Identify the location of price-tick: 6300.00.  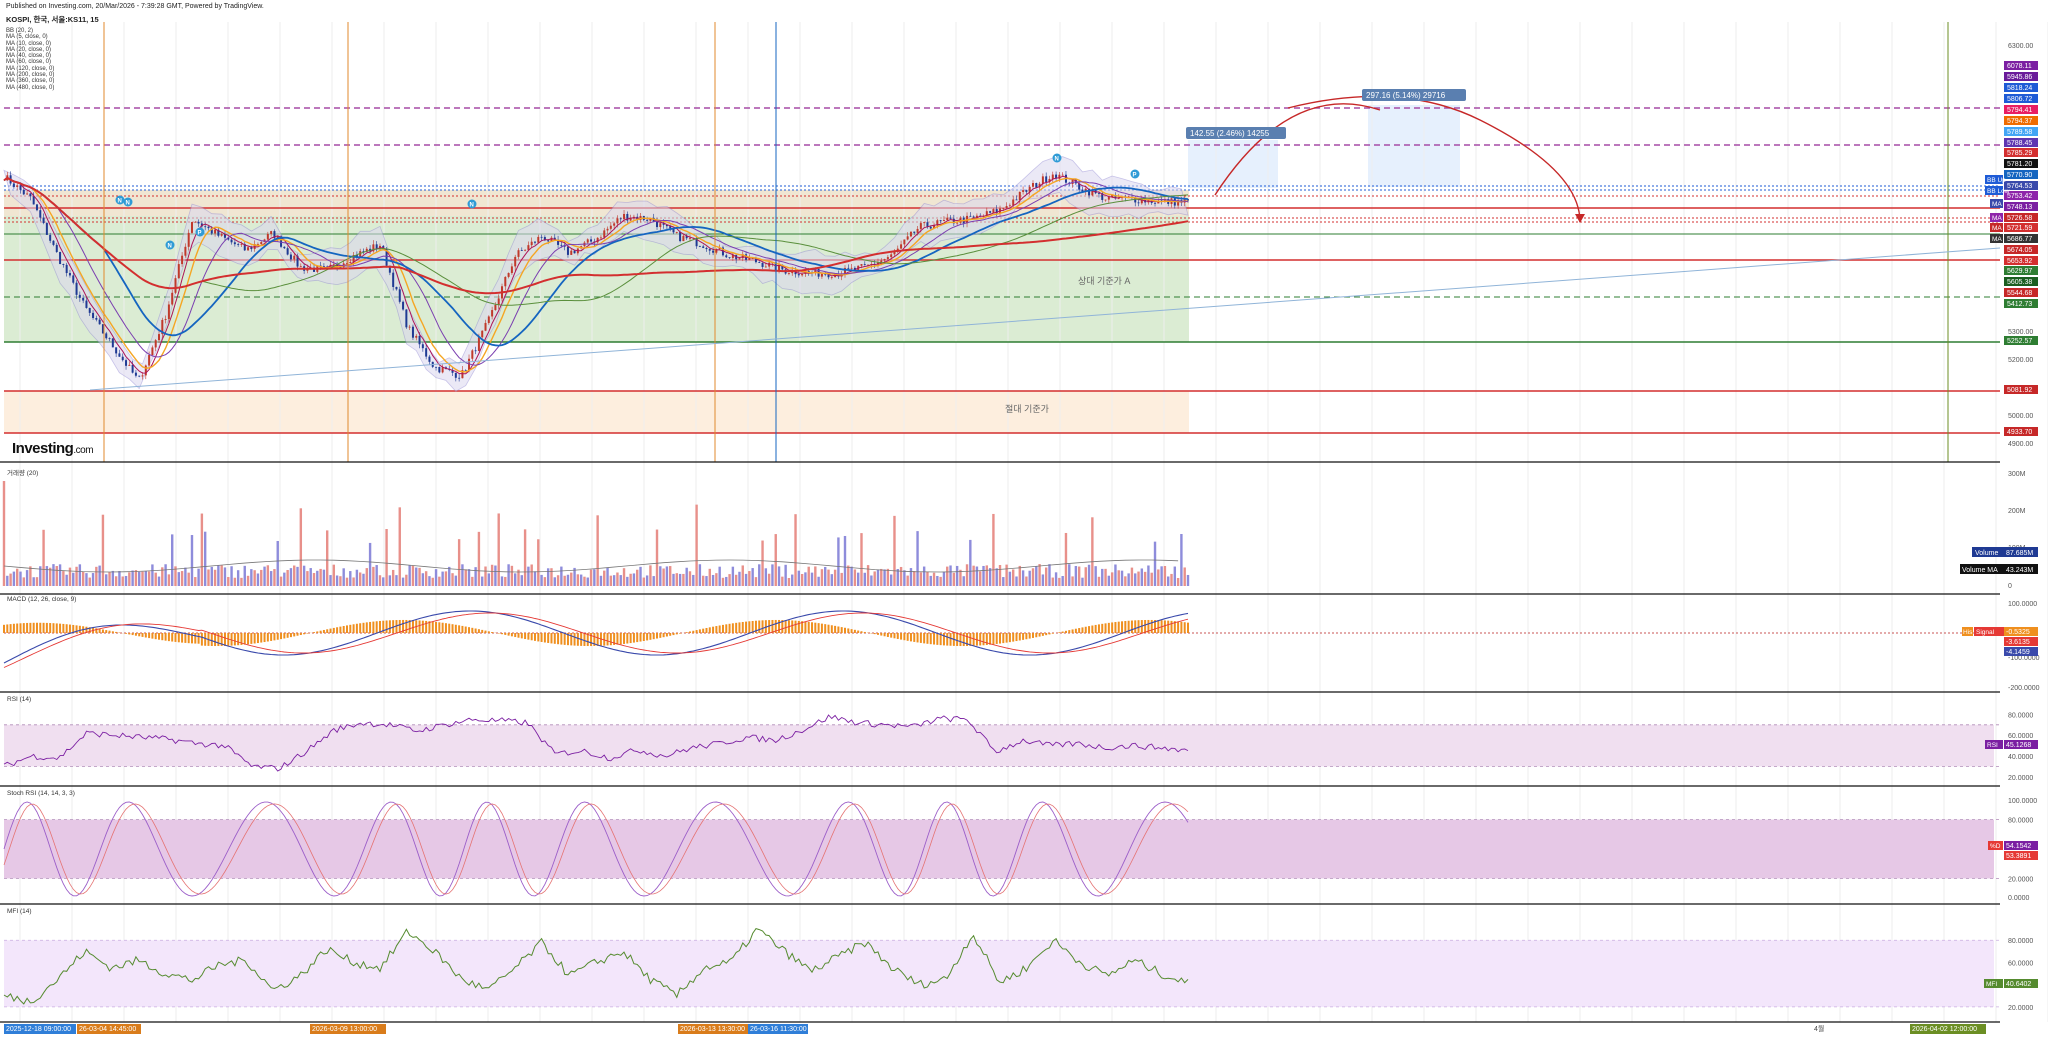
(2020, 46).